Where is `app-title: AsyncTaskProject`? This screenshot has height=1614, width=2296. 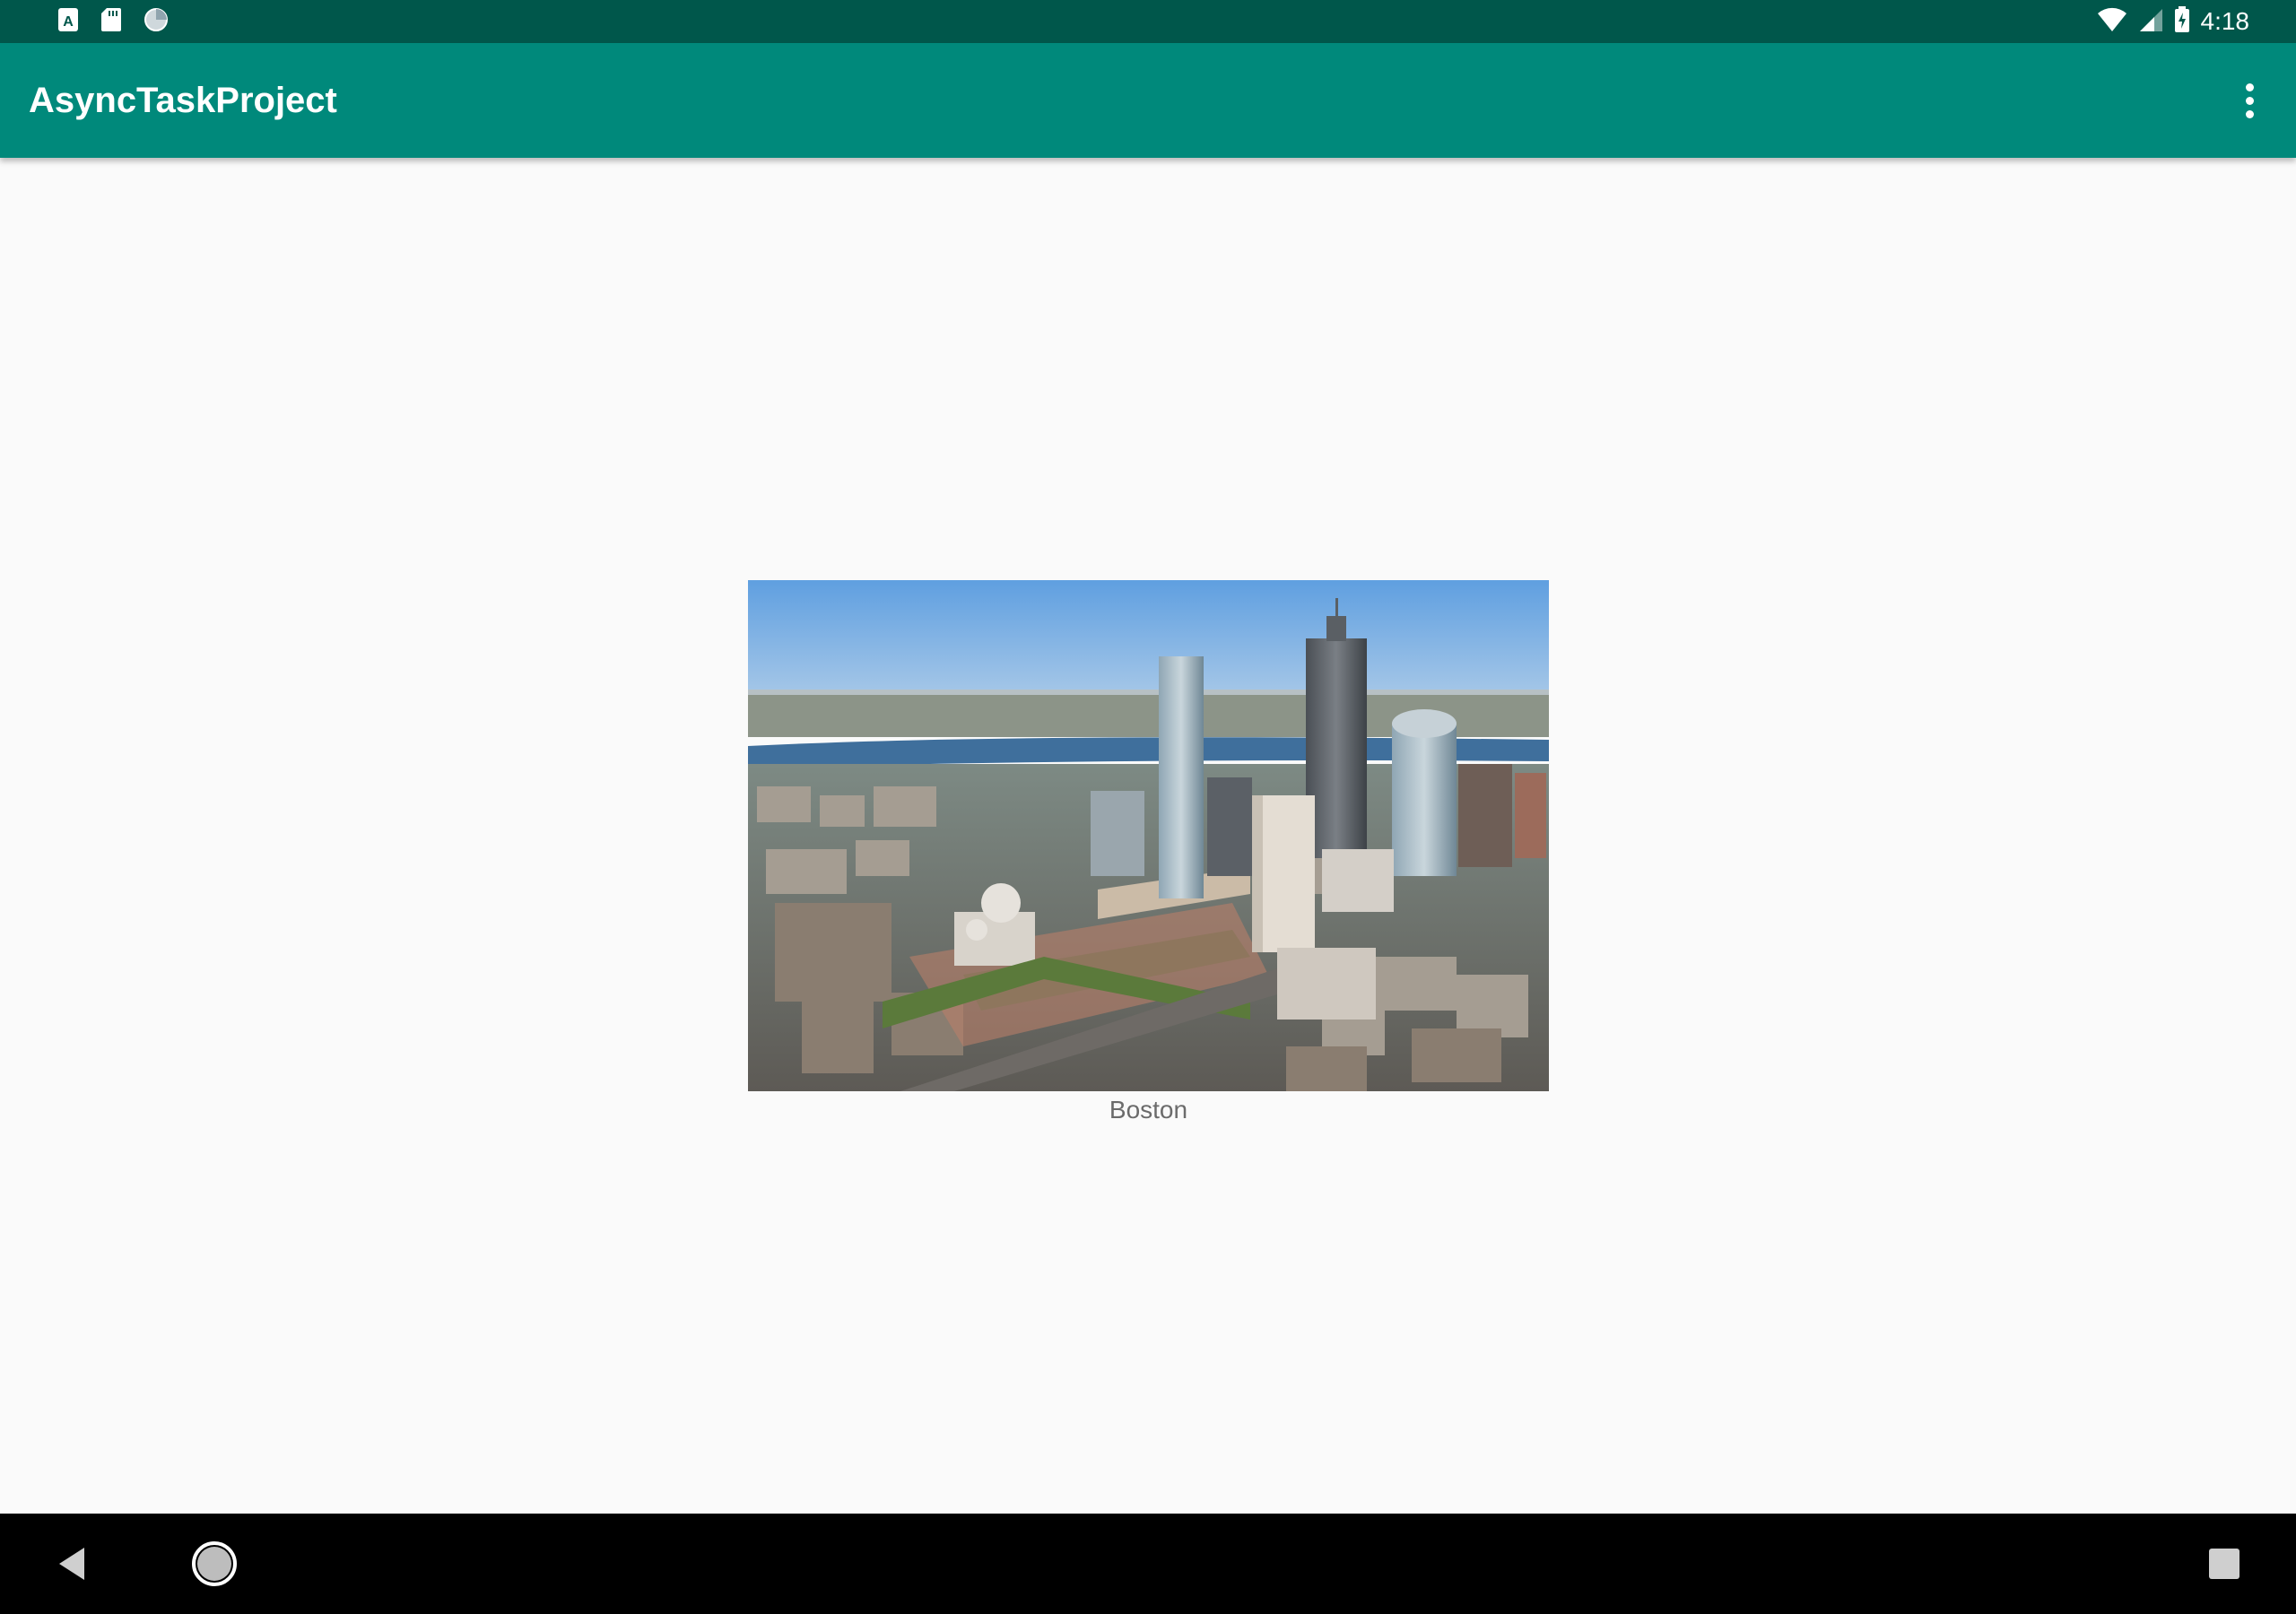 app-title: AsyncTaskProject is located at coordinates (183, 100).